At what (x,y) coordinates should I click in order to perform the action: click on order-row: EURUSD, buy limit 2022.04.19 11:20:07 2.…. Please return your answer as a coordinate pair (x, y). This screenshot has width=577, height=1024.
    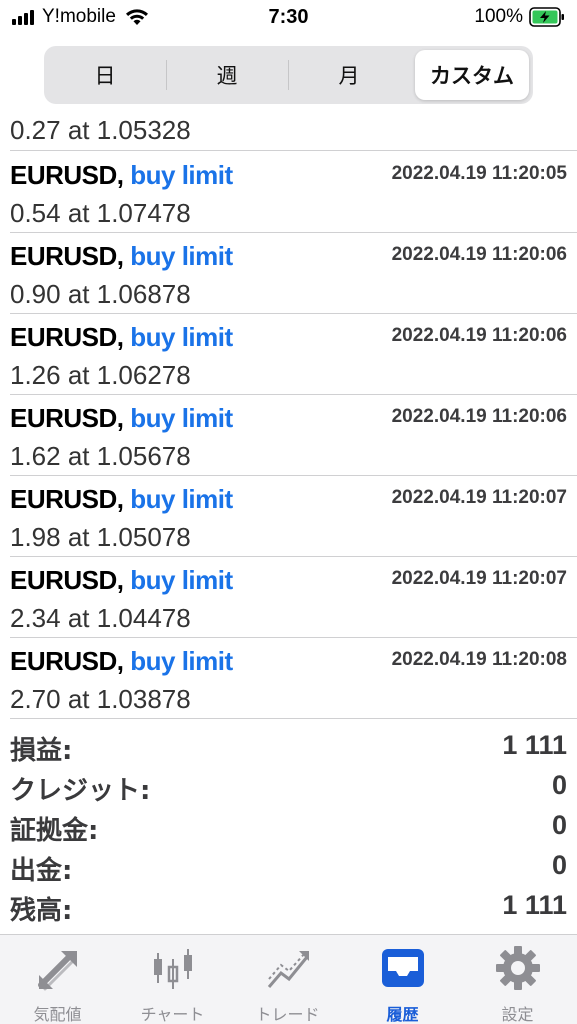
    Looking at the image, I should click on (288, 597).